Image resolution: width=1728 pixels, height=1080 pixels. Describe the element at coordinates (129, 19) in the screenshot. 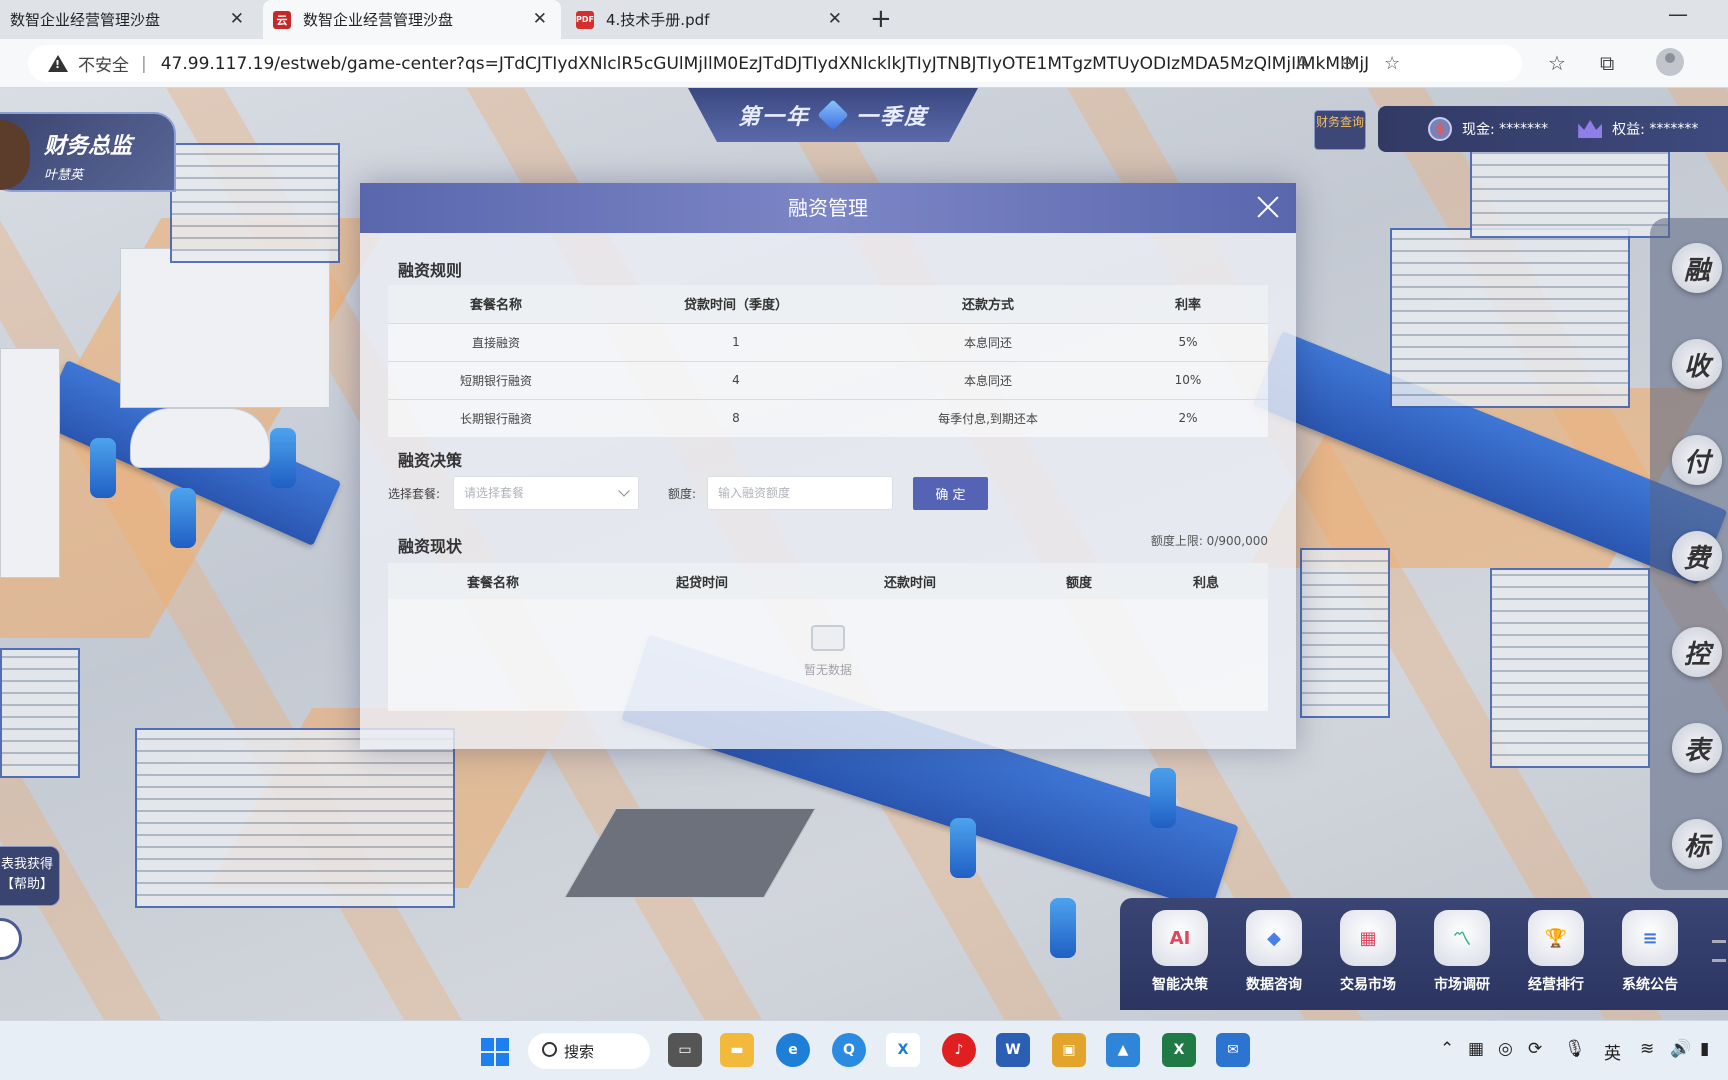

I see `browser-tab-1: 数智企业经营管理沙盘 ✕` at that location.